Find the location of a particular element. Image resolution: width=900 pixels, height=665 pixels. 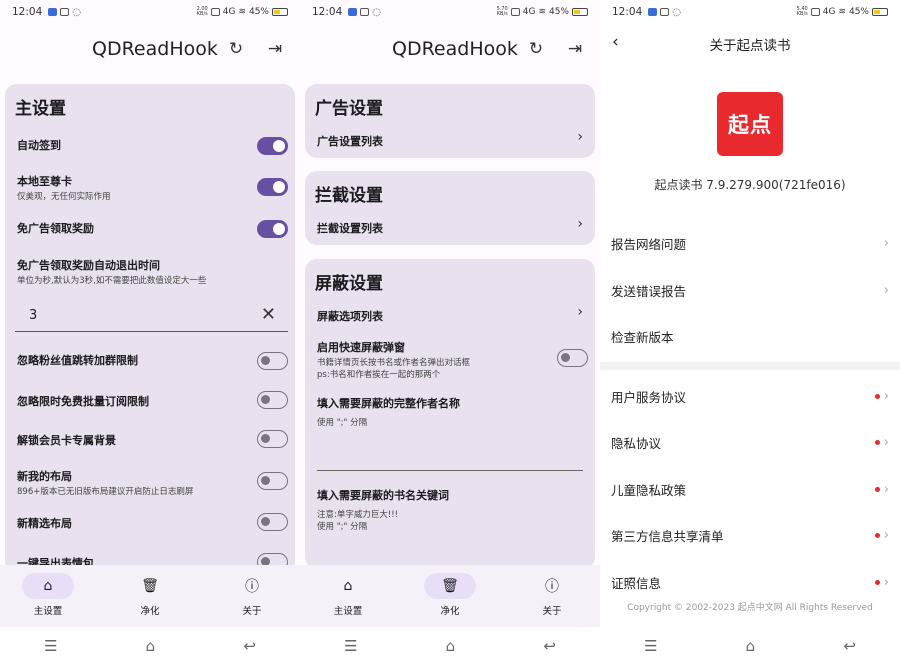

menu-report-network: 报告网络问题 › is located at coordinates (750, 243).